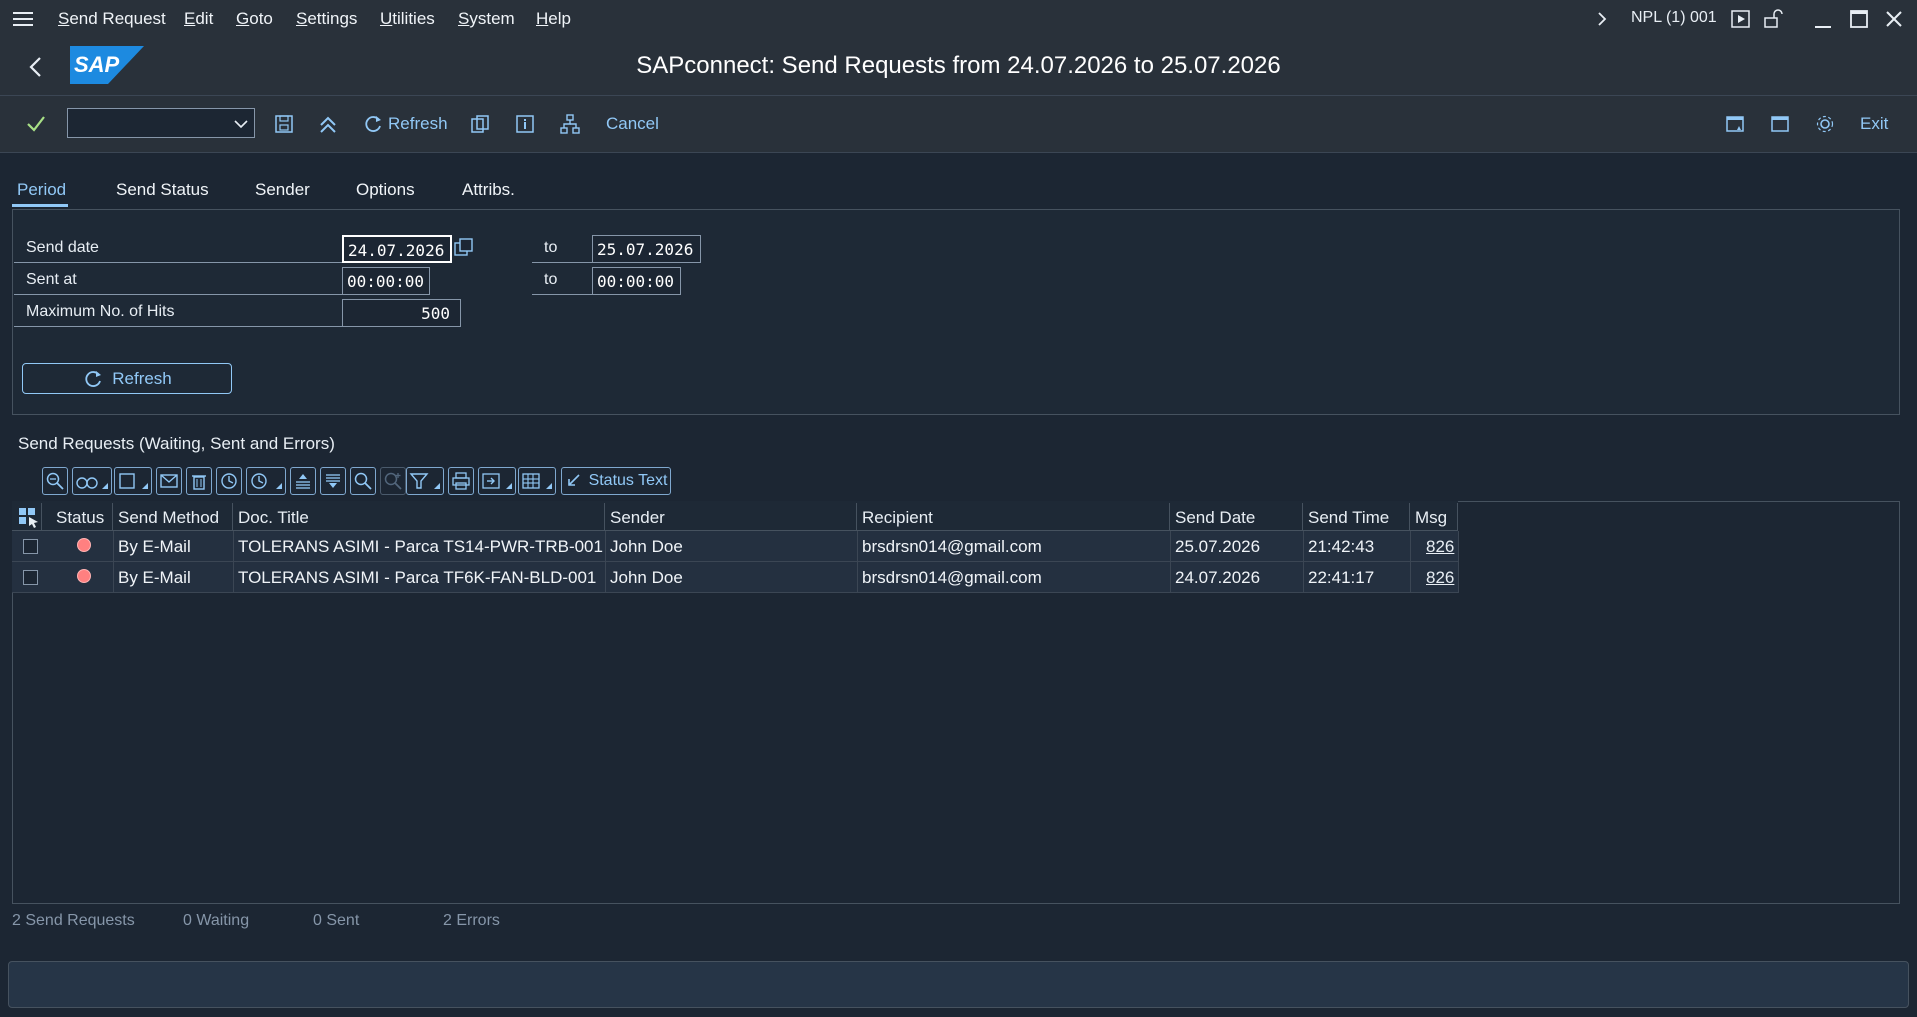  What do you see at coordinates (1218, 546) in the screenshot?
I see `cell-send-date: 25.07.2026` at bounding box center [1218, 546].